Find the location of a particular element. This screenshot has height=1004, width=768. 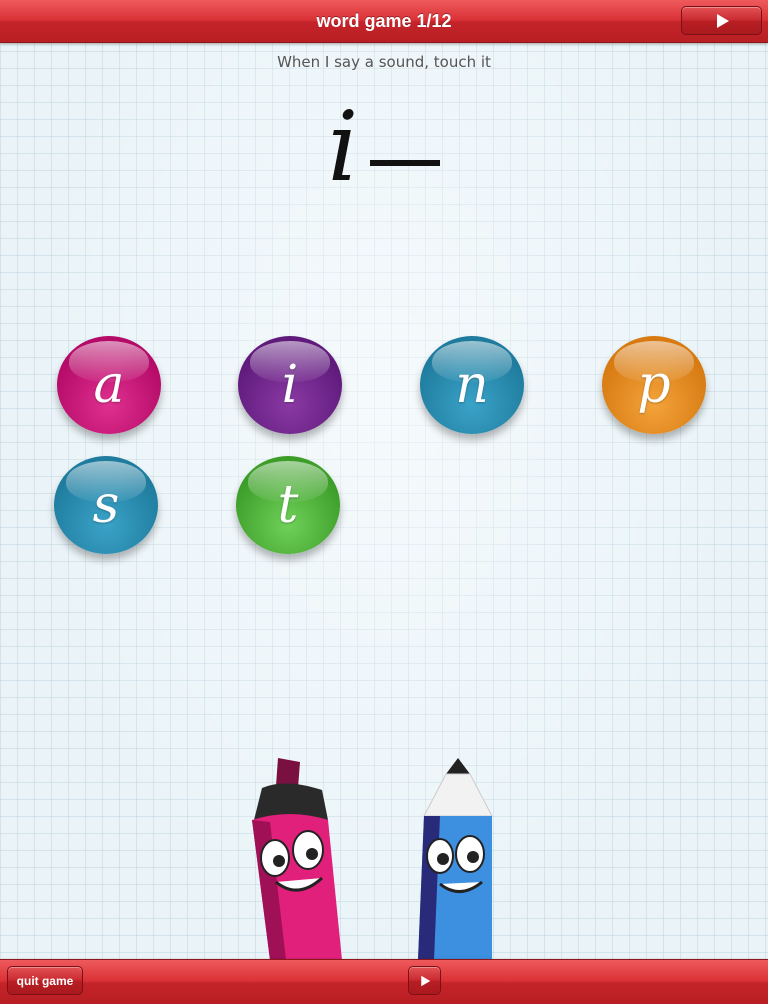

letter-label: a is located at coordinates (109, 385).